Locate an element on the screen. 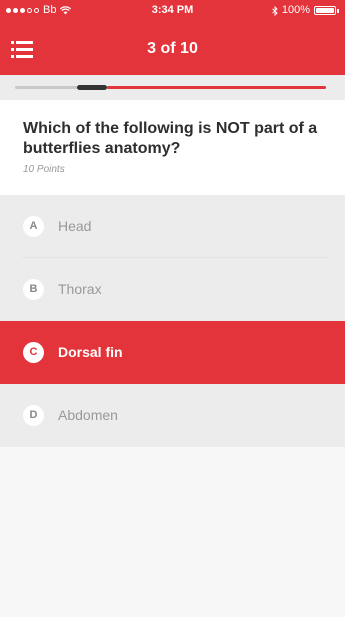 The width and height of the screenshot is (345, 617). app-header: Bb 3:34 PM 100% 3 of 10 is located at coordinates (172, 37).